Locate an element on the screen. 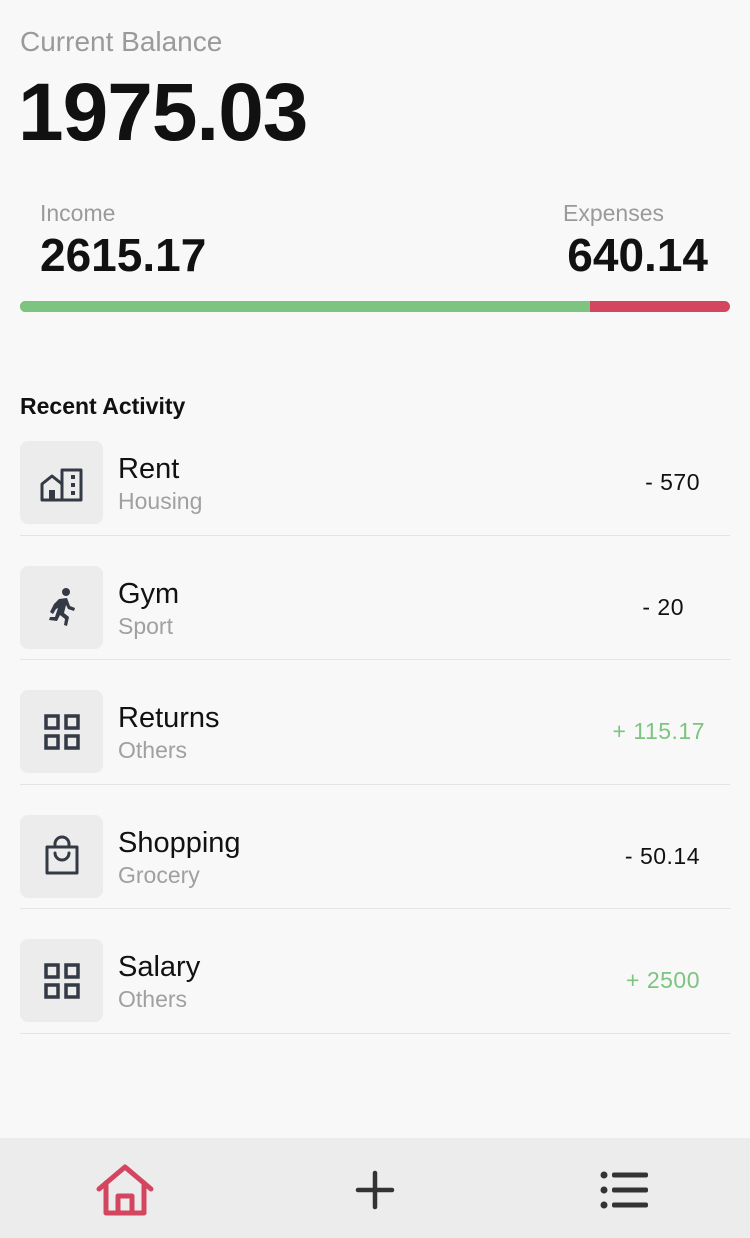  building-icon is located at coordinates (61, 484).